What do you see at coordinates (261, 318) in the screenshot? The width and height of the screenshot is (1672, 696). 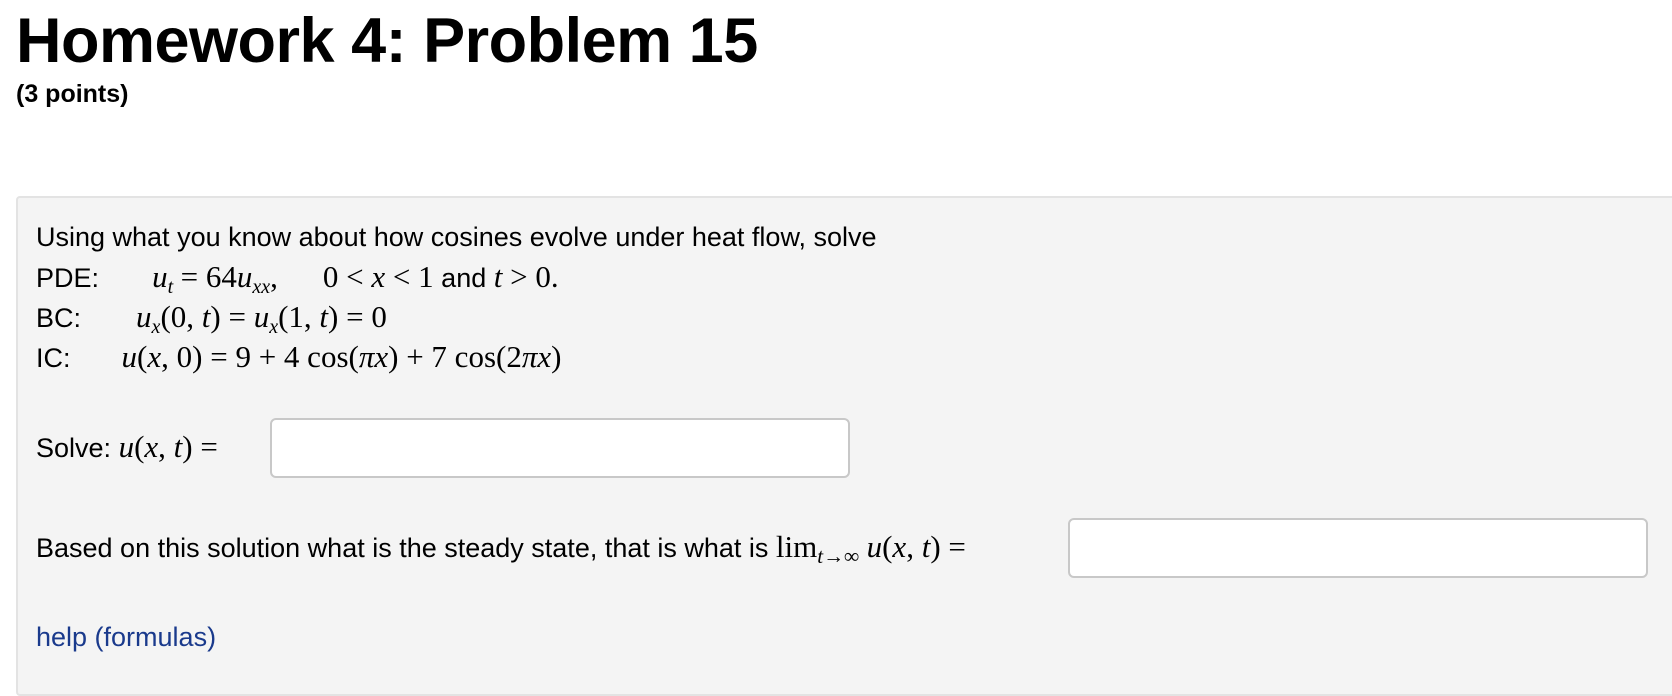 I see `bc-equation: ux(0, t) = ux(1, t) = 0` at bounding box center [261, 318].